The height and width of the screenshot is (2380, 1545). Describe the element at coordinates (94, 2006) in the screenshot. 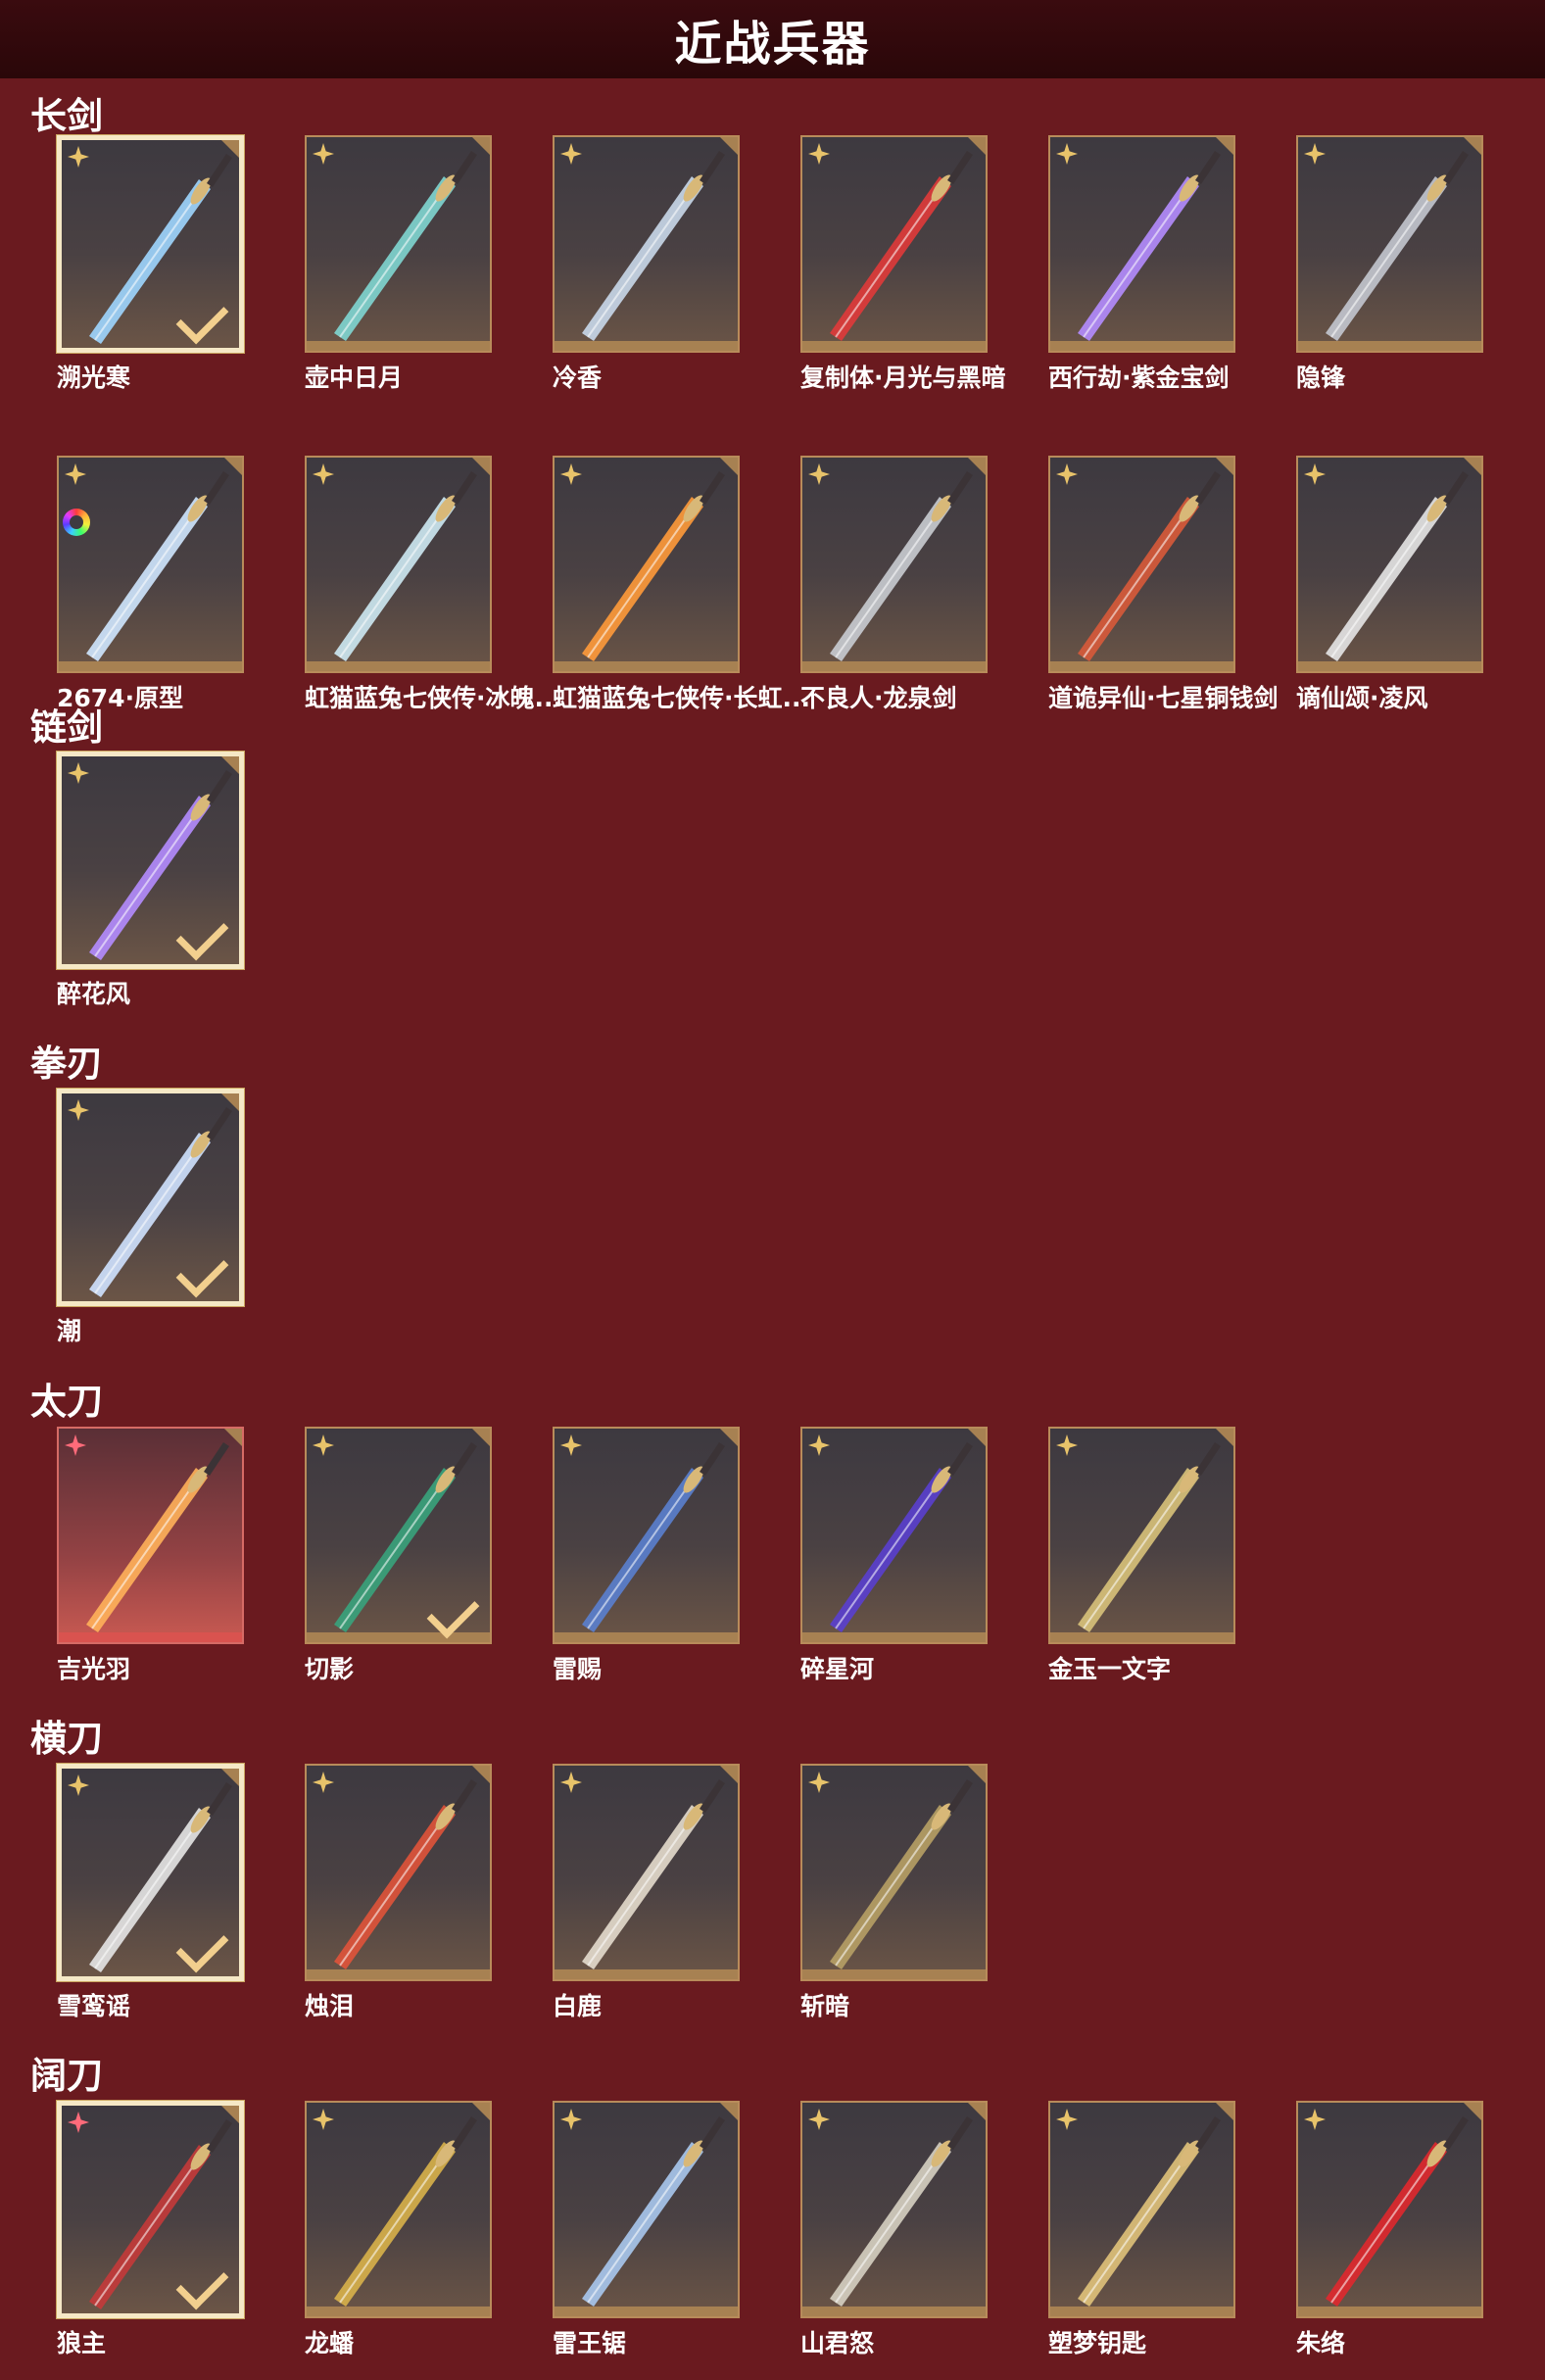

I see `weapon-name-label: 雪鸾谣` at that location.